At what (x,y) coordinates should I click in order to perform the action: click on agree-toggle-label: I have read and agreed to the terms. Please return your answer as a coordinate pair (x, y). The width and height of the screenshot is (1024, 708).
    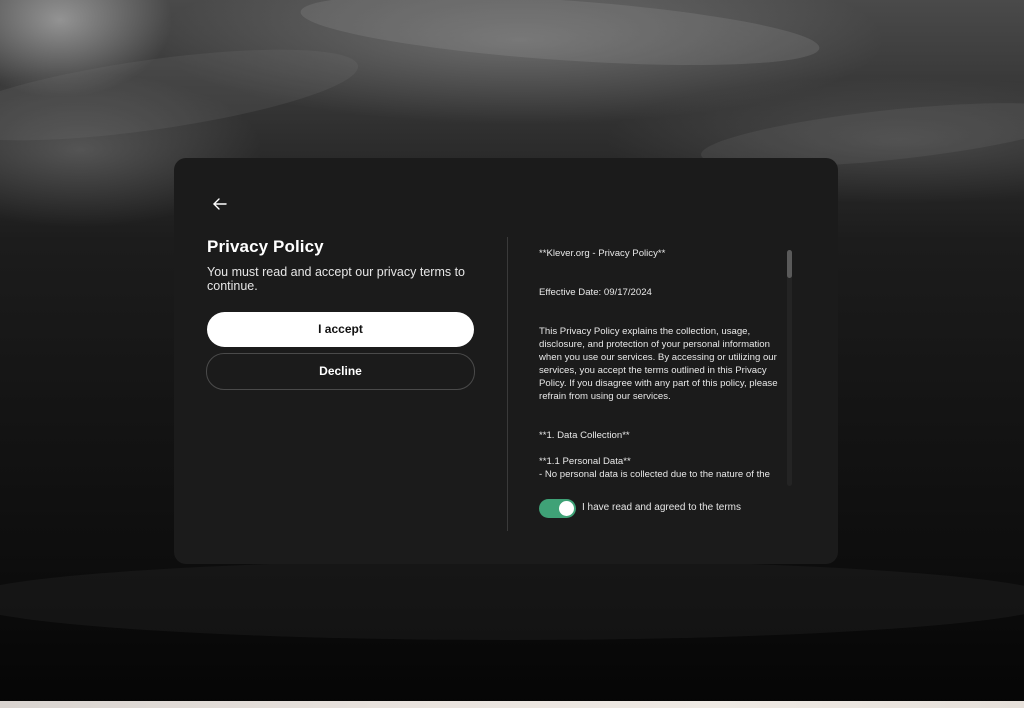
    Looking at the image, I should click on (661, 507).